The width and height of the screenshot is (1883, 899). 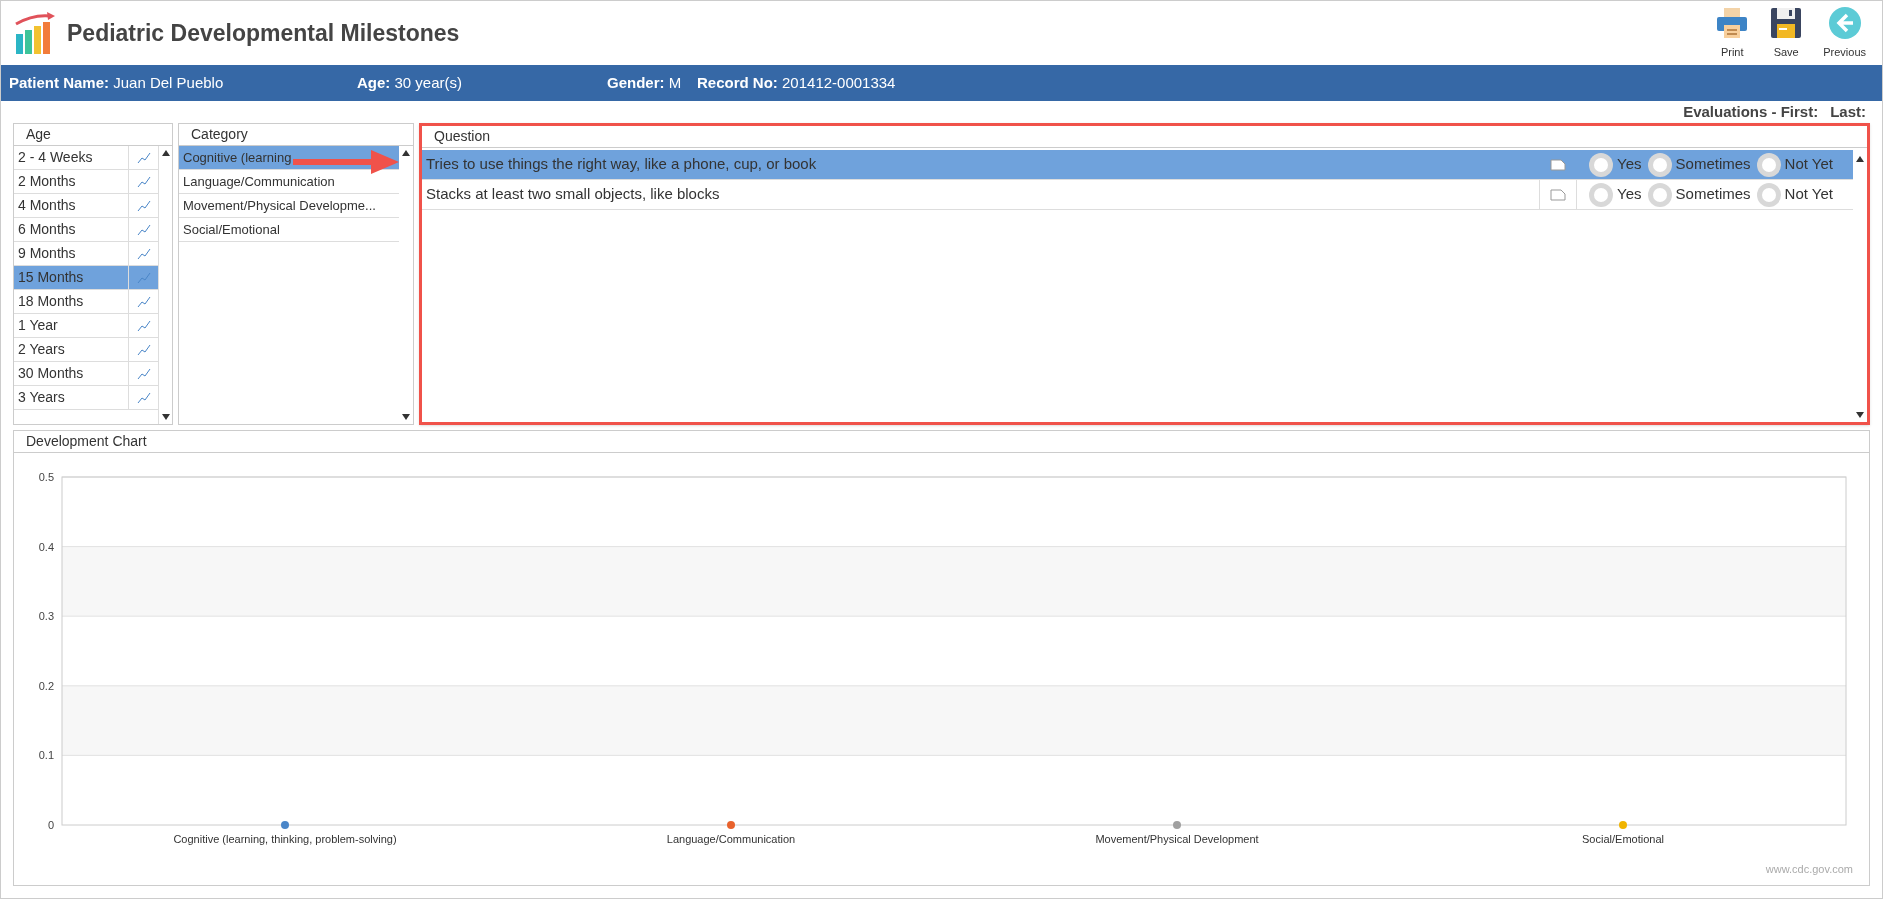 What do you see at coordinates (731, 839) in the screenshot?
I see `x-category-label: Language/Communication` at bounding box center [731, 839].